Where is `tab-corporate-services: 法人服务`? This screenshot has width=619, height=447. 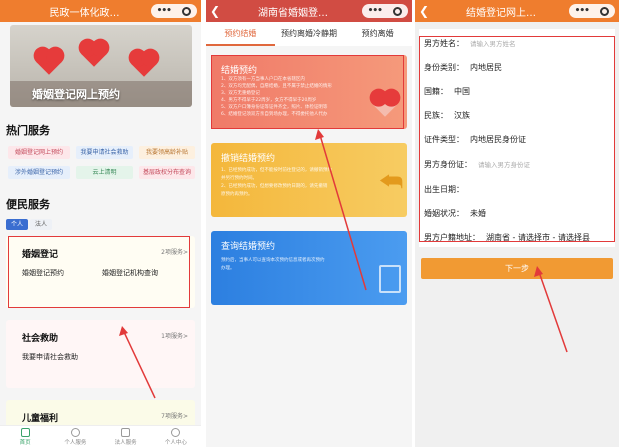 tab-corporate-services: 法人服务 is located at coordinates (126, 436).